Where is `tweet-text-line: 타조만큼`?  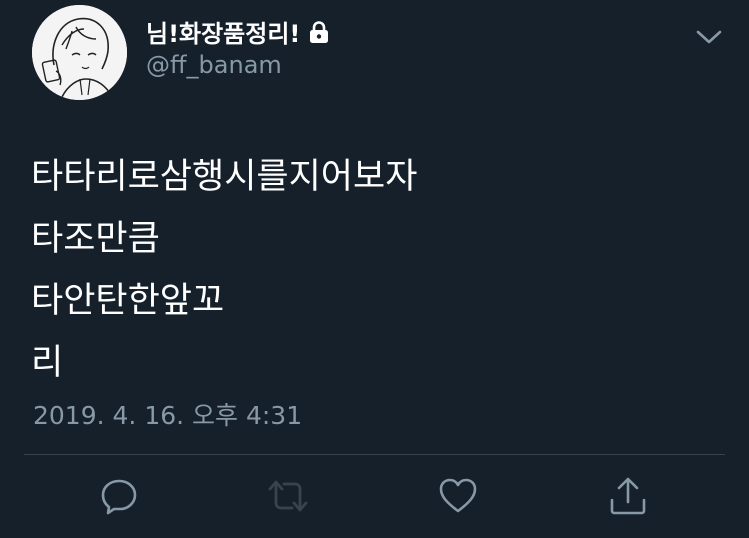 tweet-text-line: 타조만큼 is located at coordinates (95, 239).